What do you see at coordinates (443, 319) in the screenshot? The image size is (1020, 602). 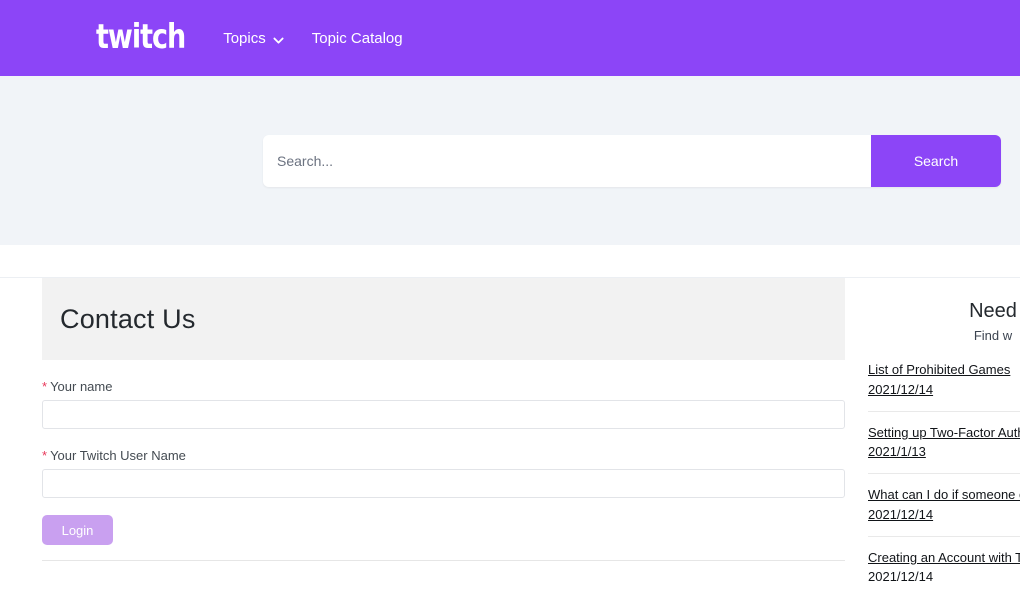 I see `contact-panel-heading: Contact Us` at bounding box center [443, 319].